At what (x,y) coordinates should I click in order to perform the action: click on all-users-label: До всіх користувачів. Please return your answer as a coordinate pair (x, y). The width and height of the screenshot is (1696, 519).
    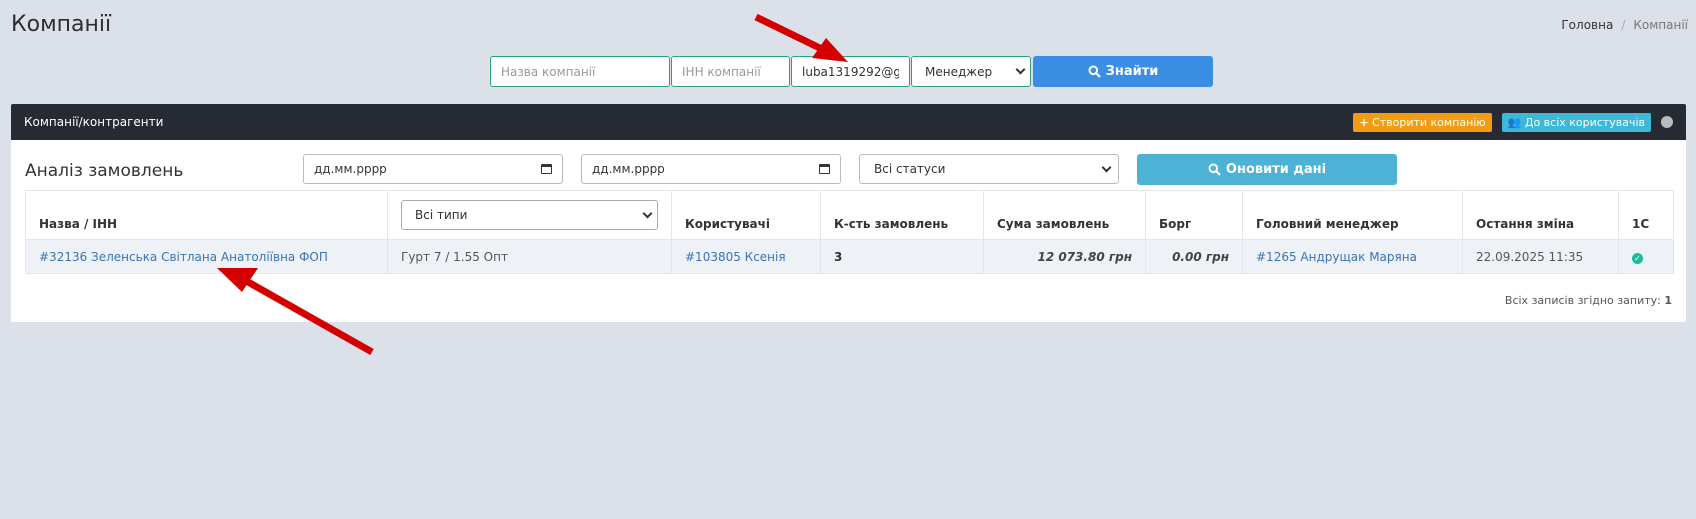
    Looking at the image, I should click on (1584, 122).